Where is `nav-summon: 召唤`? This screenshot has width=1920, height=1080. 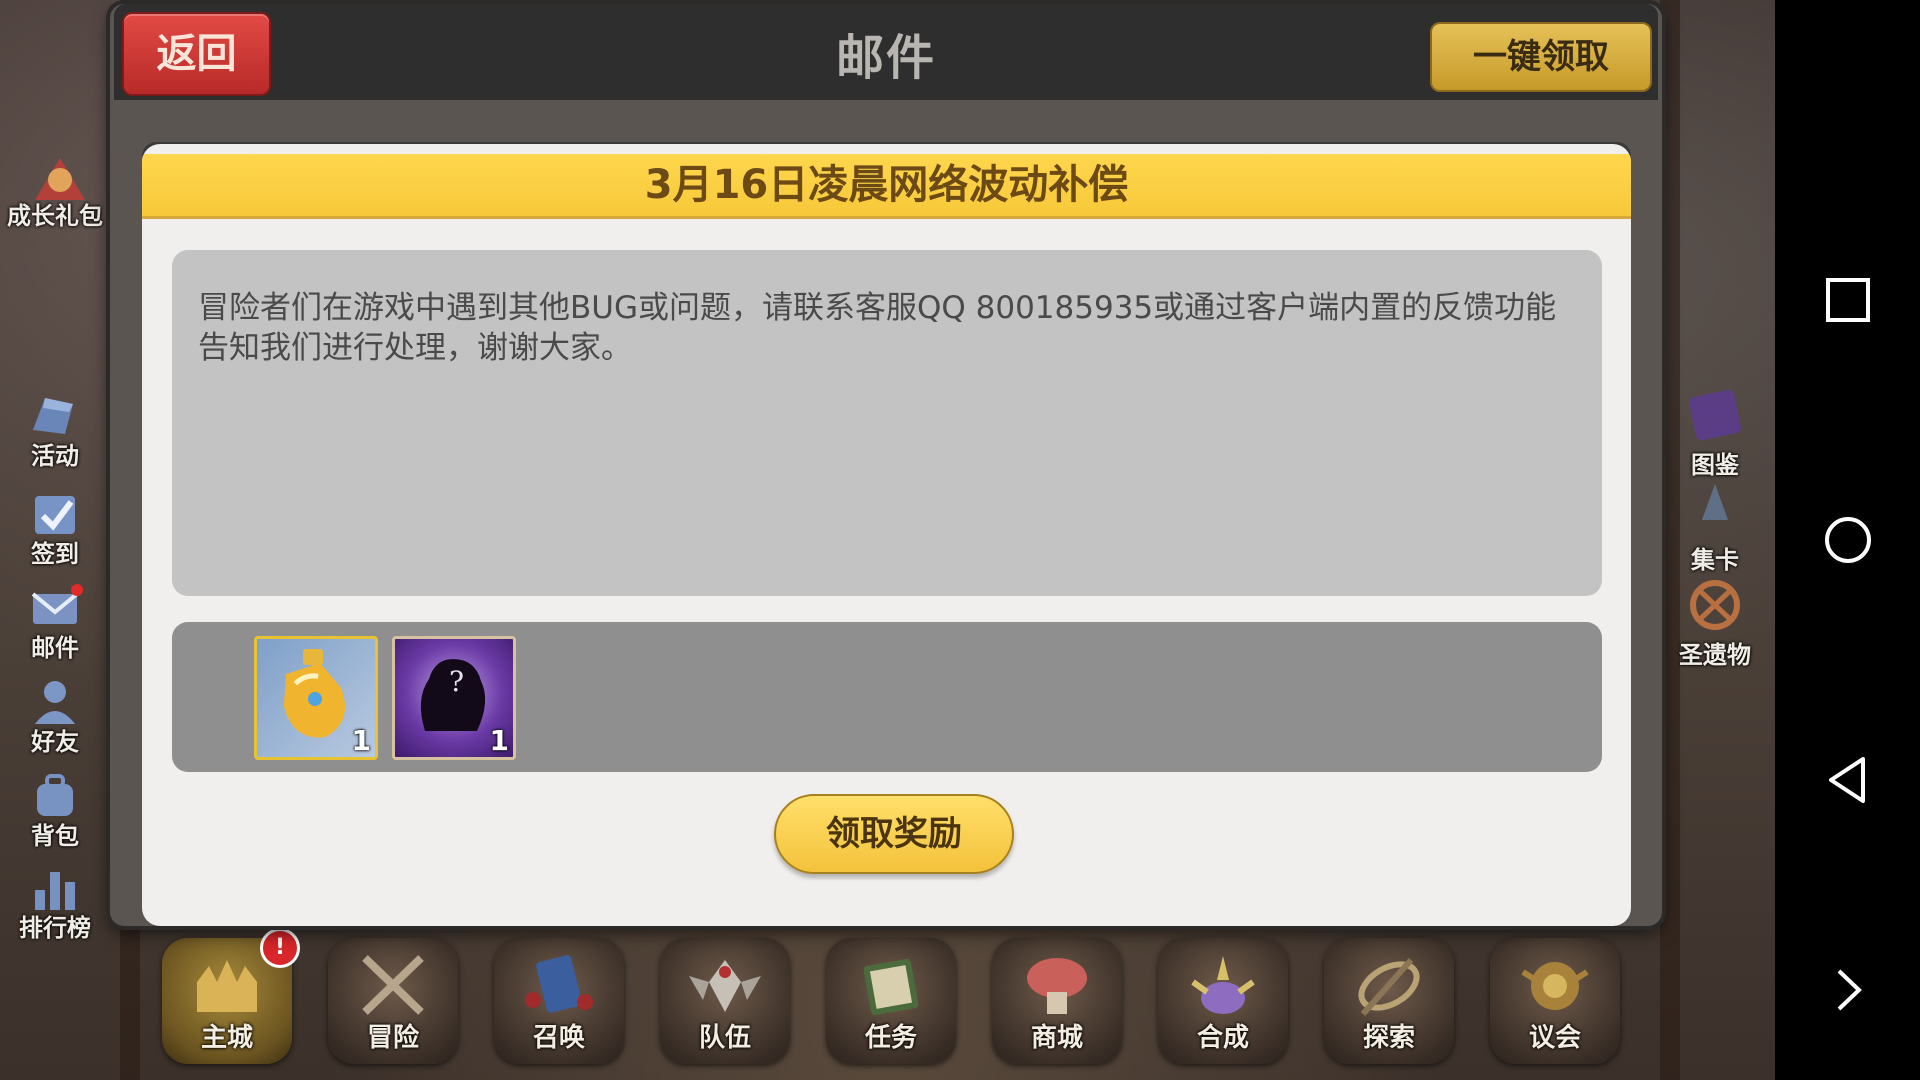 nav-summon: 召唤 is located at coordinates (559, 1001).